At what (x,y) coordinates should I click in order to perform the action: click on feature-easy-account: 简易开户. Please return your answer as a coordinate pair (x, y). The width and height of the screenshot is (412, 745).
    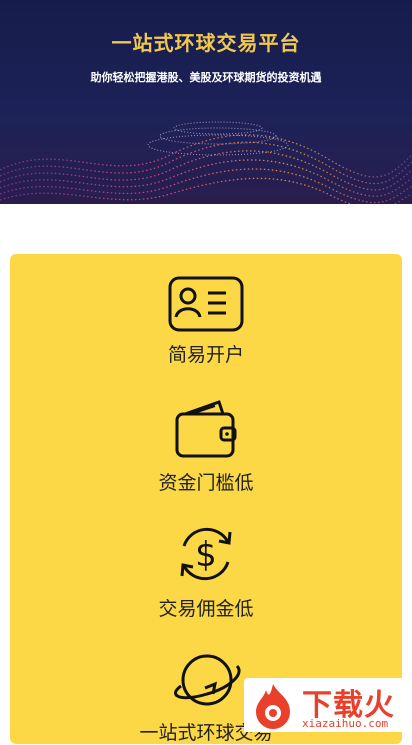
    Looking at the image, I should click on (206, 321).